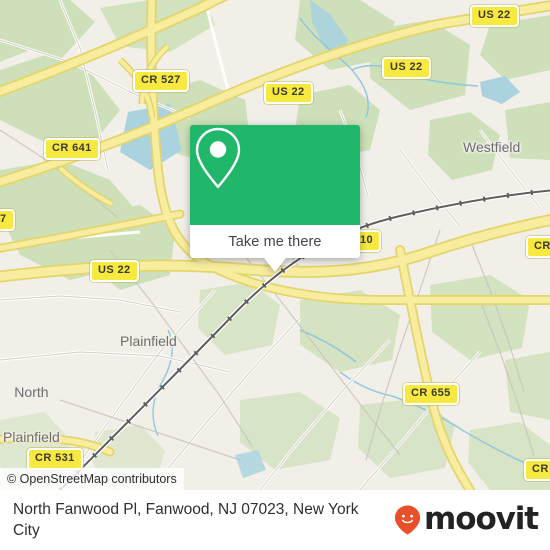  What do you see at coordinates (7, 220) in the screenshot?
I see `road-shield-7-partial: 7` at bounding box center [7, 220].